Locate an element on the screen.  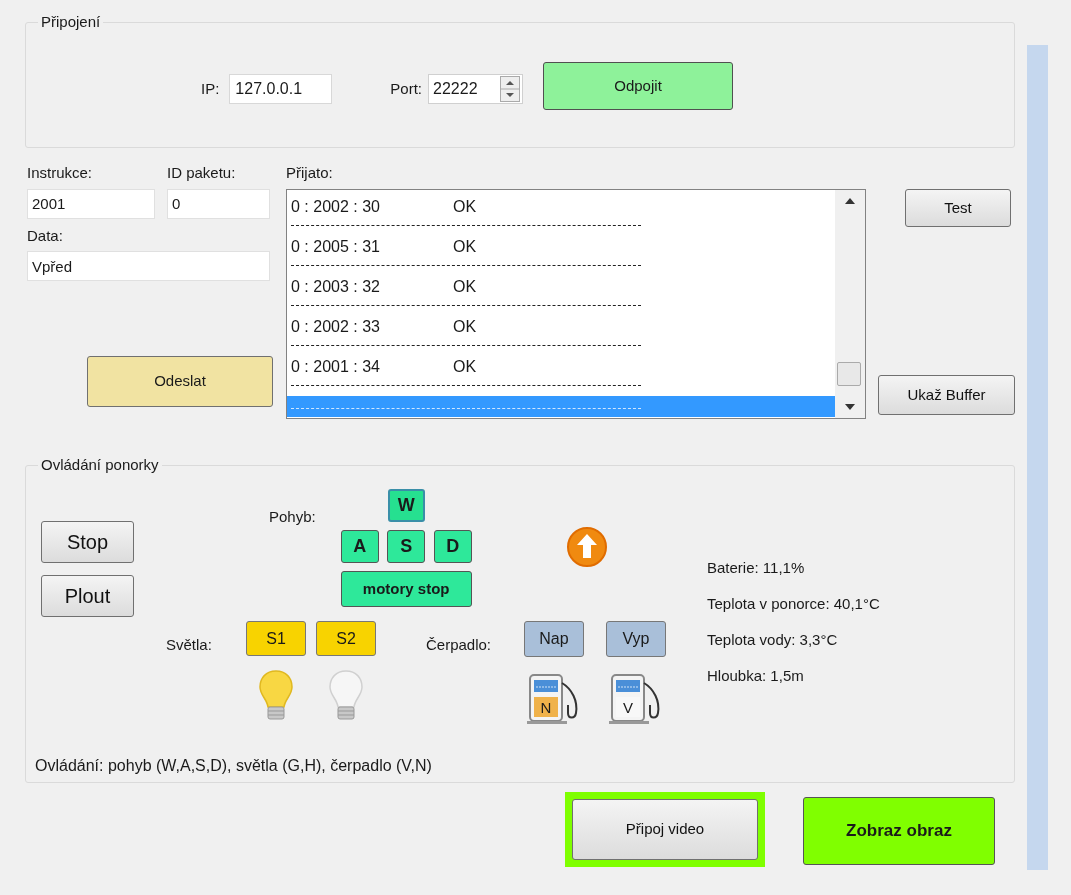
disconnect-button: Odpojit is located at coordinates (638, 86).